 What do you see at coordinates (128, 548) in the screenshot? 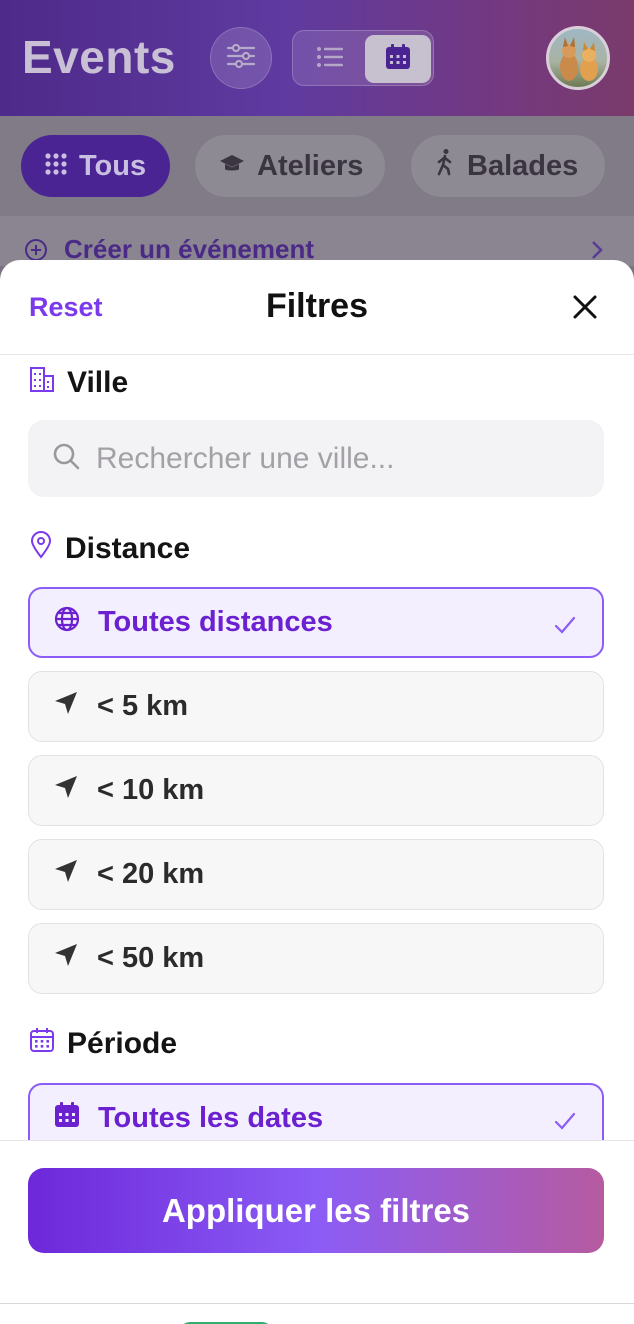
I see `distance-label: Distance` at bounding box center [128, 548].